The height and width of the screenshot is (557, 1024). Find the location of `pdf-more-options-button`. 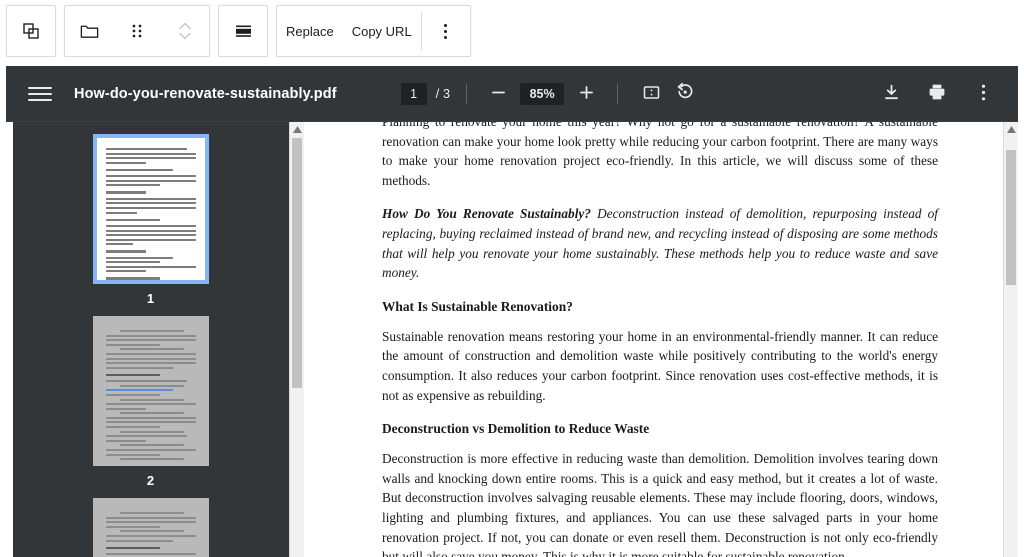

pdf-more-options-button is located at coordinates (983, 94).